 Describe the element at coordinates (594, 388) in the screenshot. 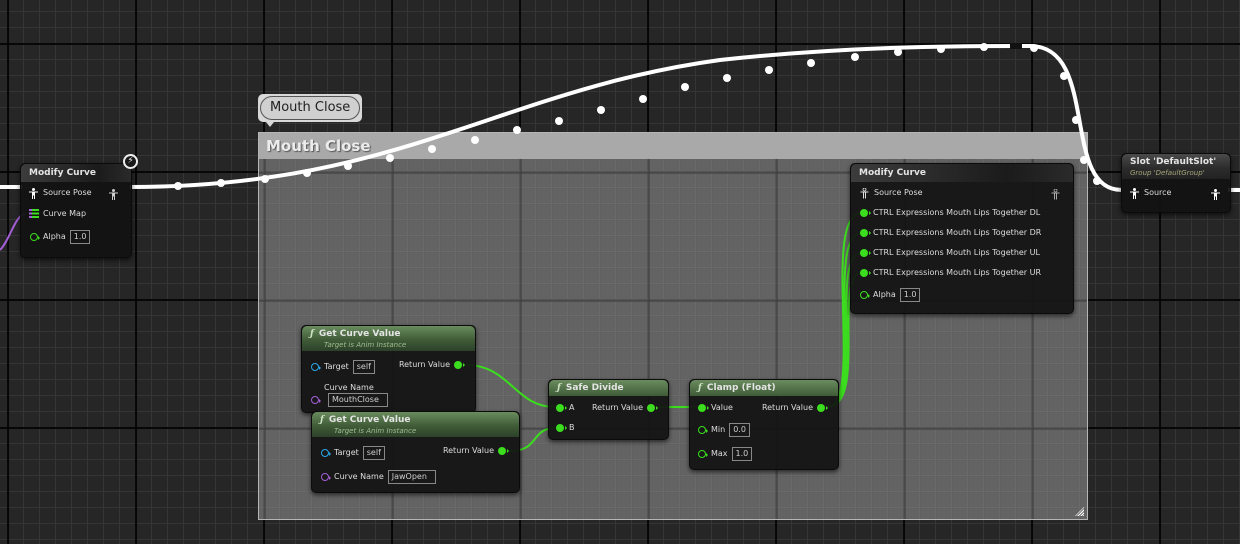

I see `node-title-text: Safe Divide` at that location.